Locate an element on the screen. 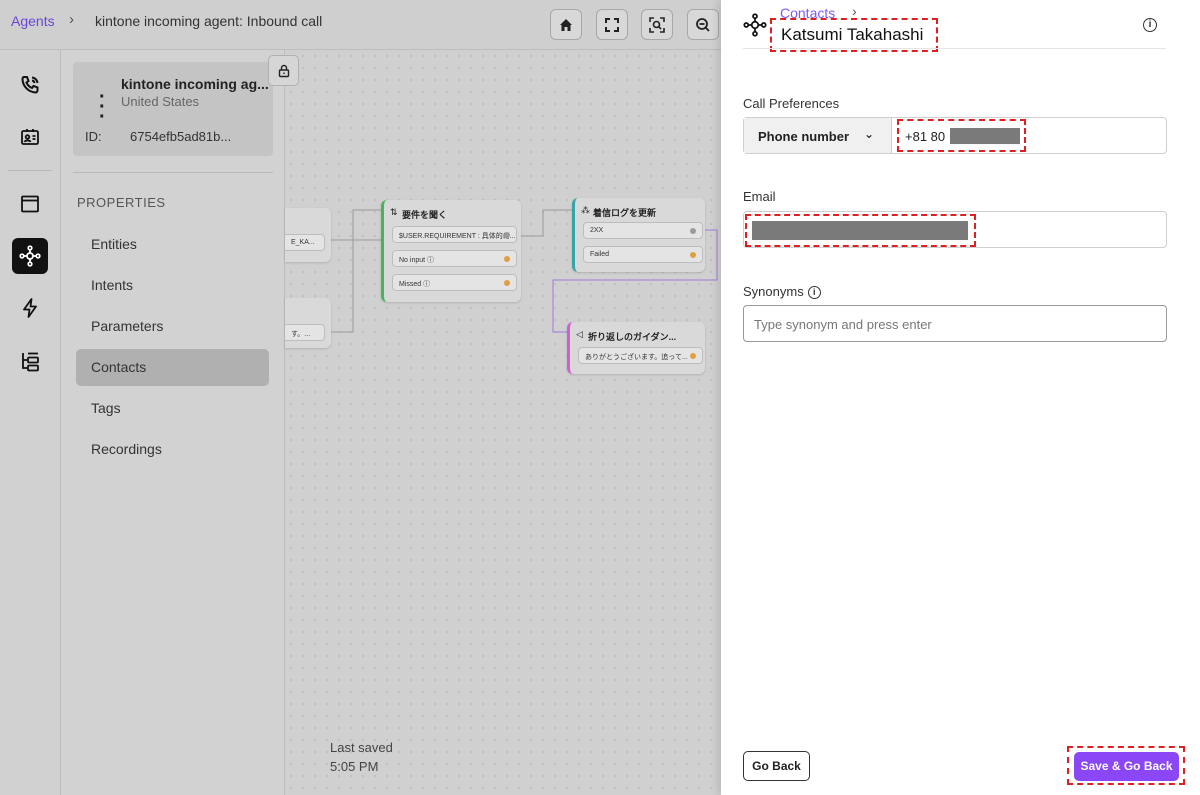 The height and width of the screenshot is (795, 1200). rail-calls is located at coordinates (30, 85).